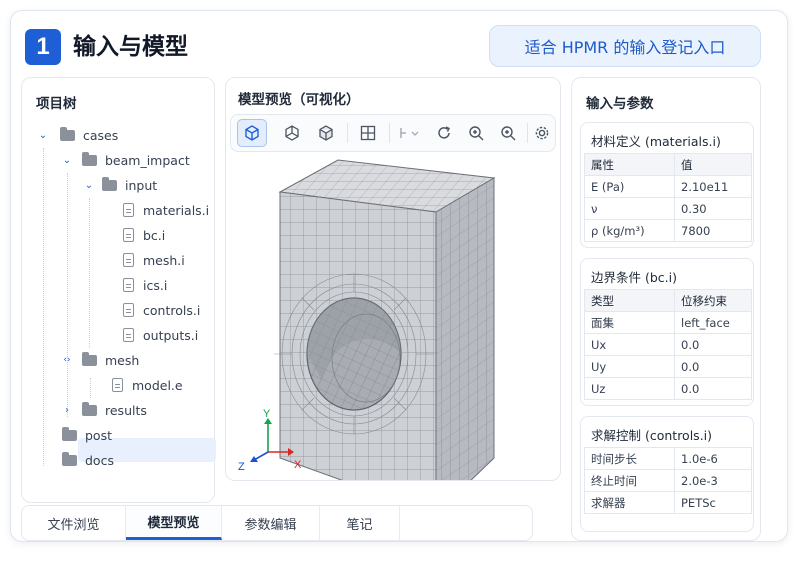  I want to click on rotate-button, so click(444, 133).